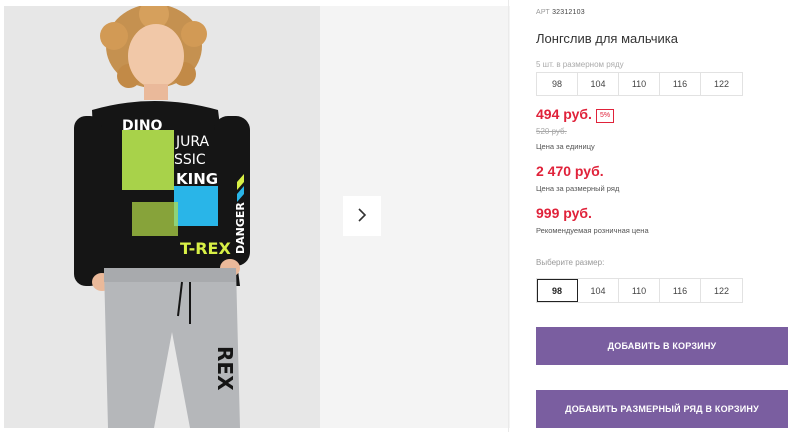  What do you see at coordinates (662, 409) in the screenshot?
I see `add-size-row-to-cart-button: ДОБАВИТЬ РАЗМЕРНЫЙ РЯД В КОРЗИНУ` at bounding box center [662, 409].